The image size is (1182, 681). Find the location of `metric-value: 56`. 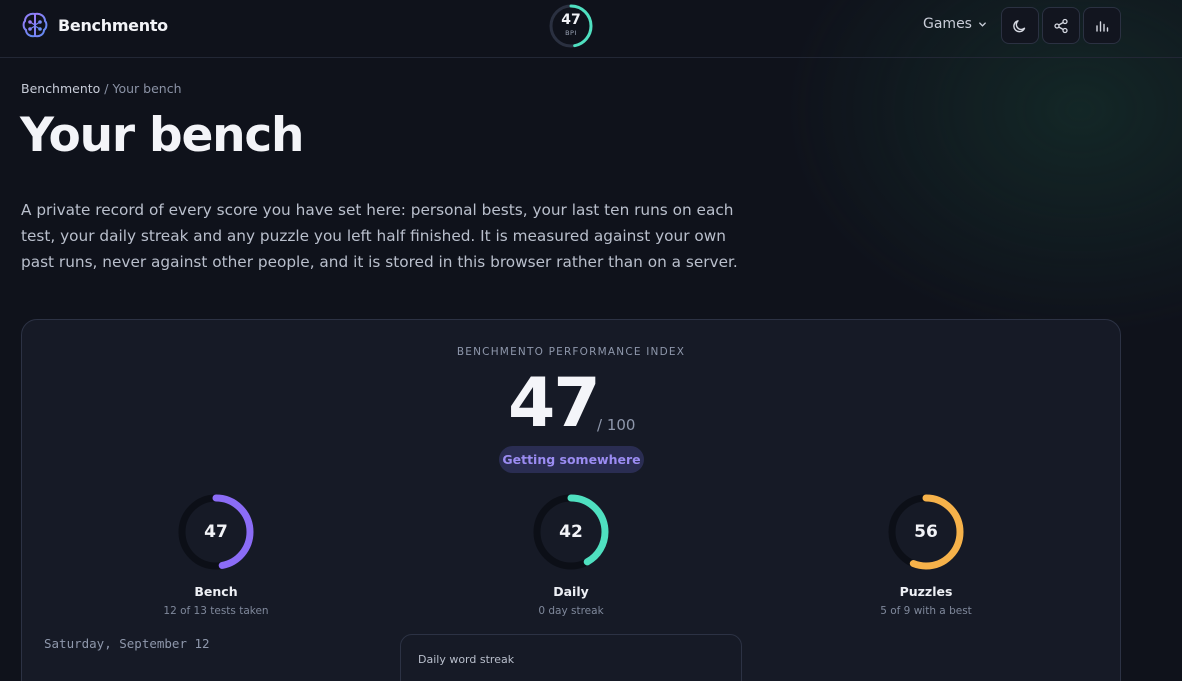

metric-value: 56 is located at coordinates (926, 532).